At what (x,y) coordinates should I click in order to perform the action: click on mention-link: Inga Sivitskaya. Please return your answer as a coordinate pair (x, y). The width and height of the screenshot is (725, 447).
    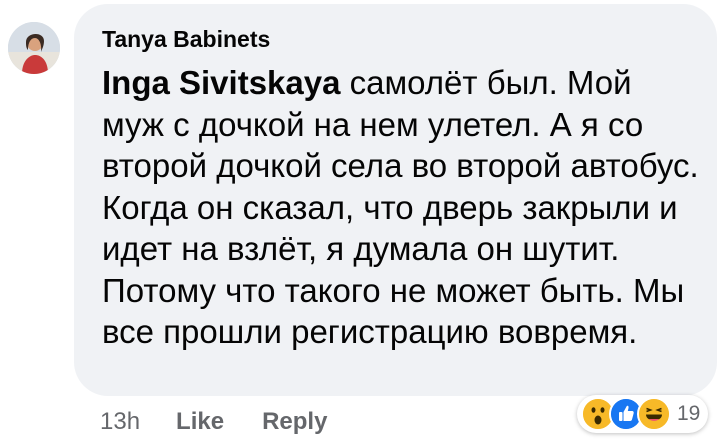
    Looking at the image, I should click on (221, 82).